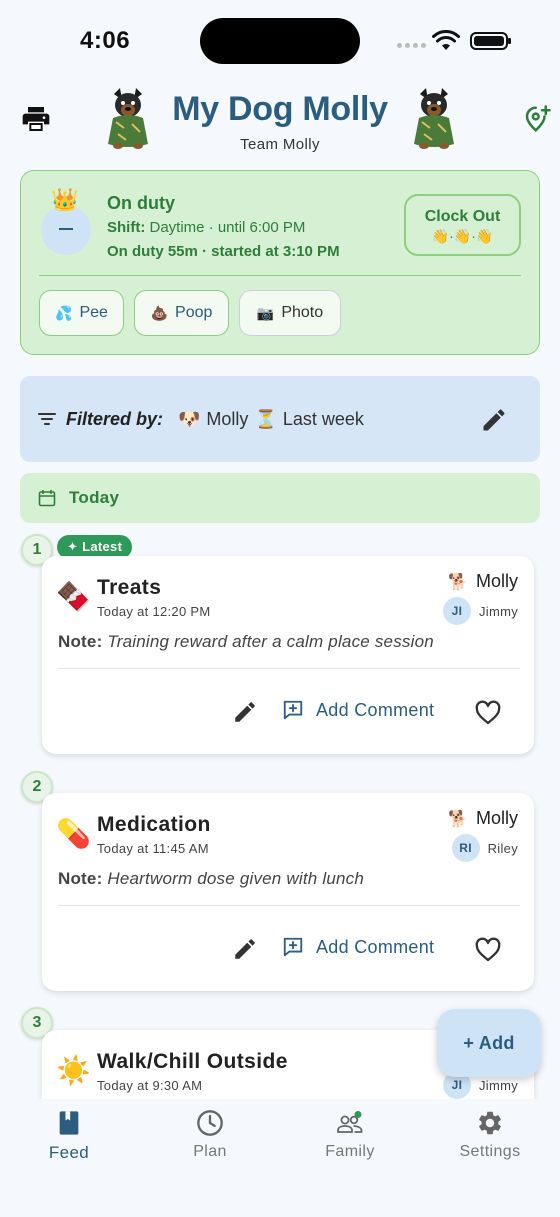 This screenshot has width=560, height=1217. What do you see at coordinates (210, 1151) in the screenshot?
I see `tab-plan-label: Plan` at bounding box center [210, 1151].